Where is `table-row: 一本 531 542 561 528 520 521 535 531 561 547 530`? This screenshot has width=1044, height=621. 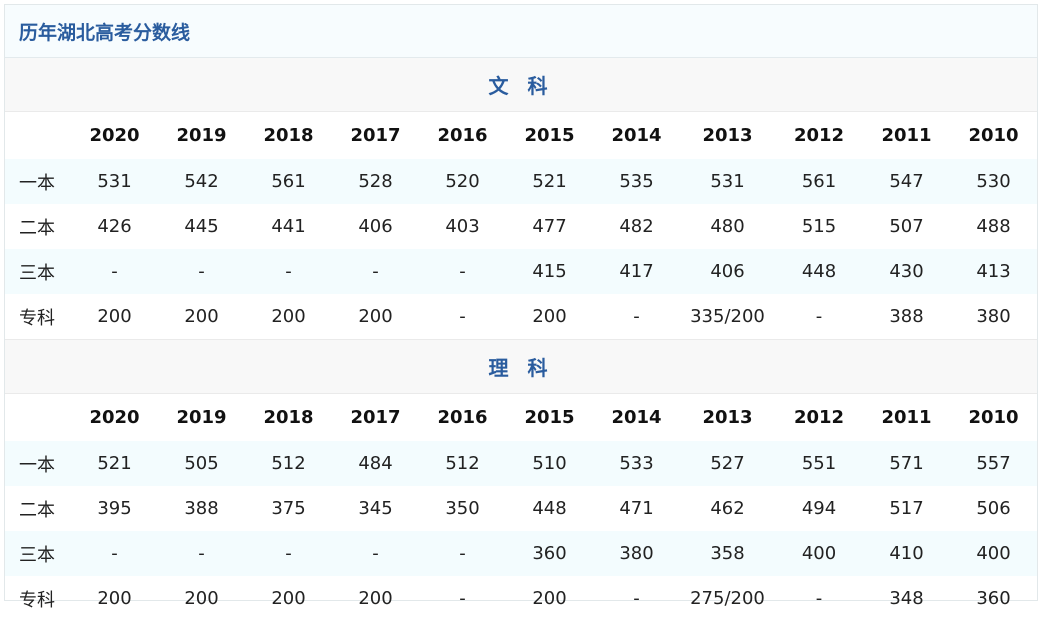 table-row: 一本 531 542 561 528 520 521 535 531 561 547 530 is located at coordinates (521, 181).